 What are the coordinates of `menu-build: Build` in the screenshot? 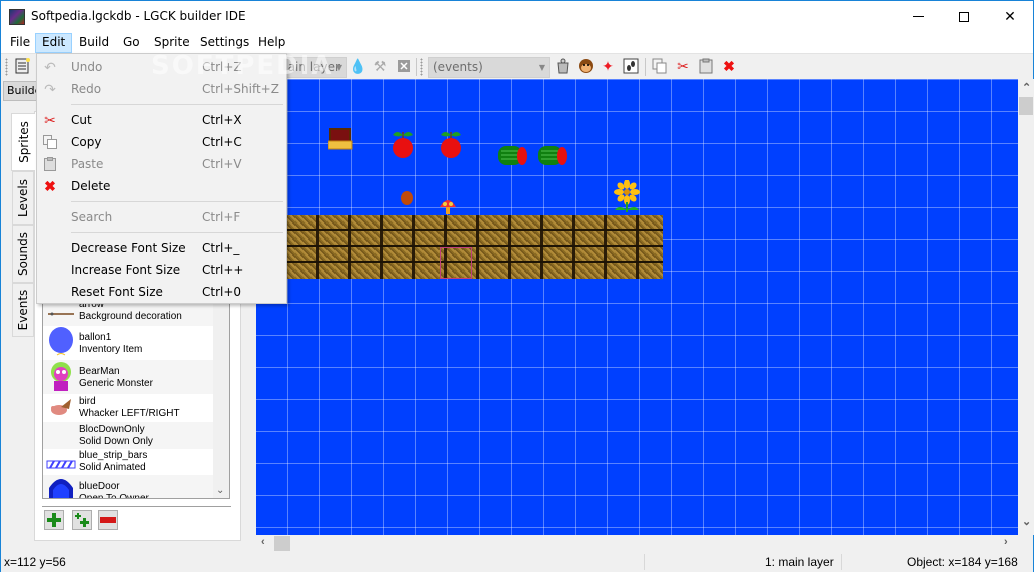 It's located at (94, 43).